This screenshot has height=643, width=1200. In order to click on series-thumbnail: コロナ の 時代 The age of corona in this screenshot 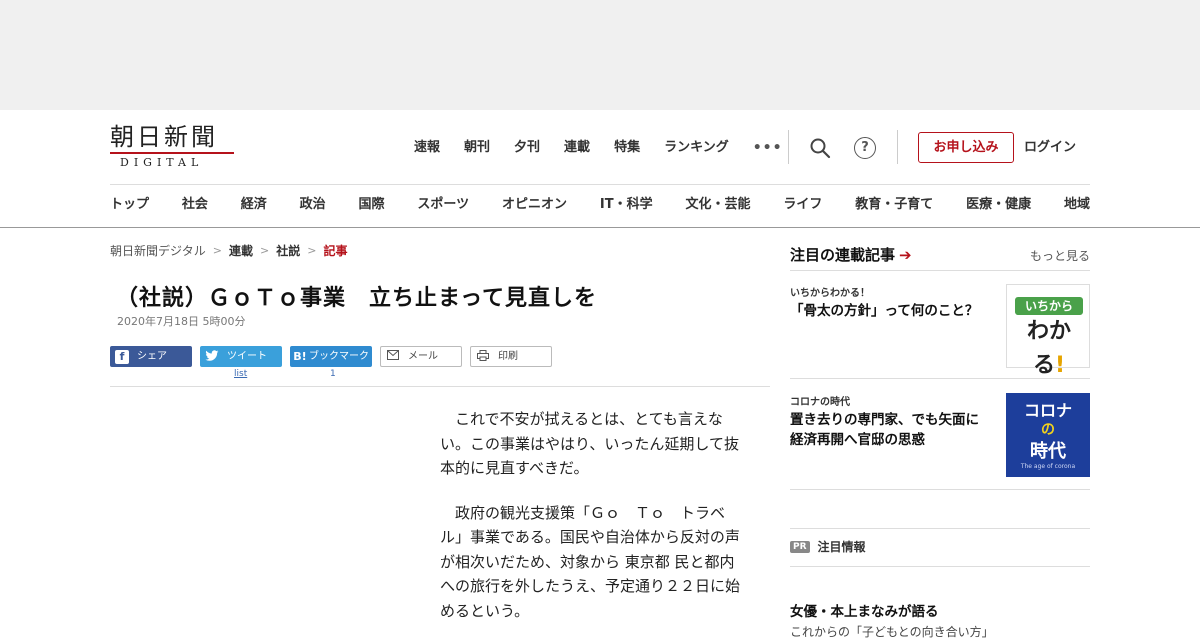, I will do `click(1048, 435)`.